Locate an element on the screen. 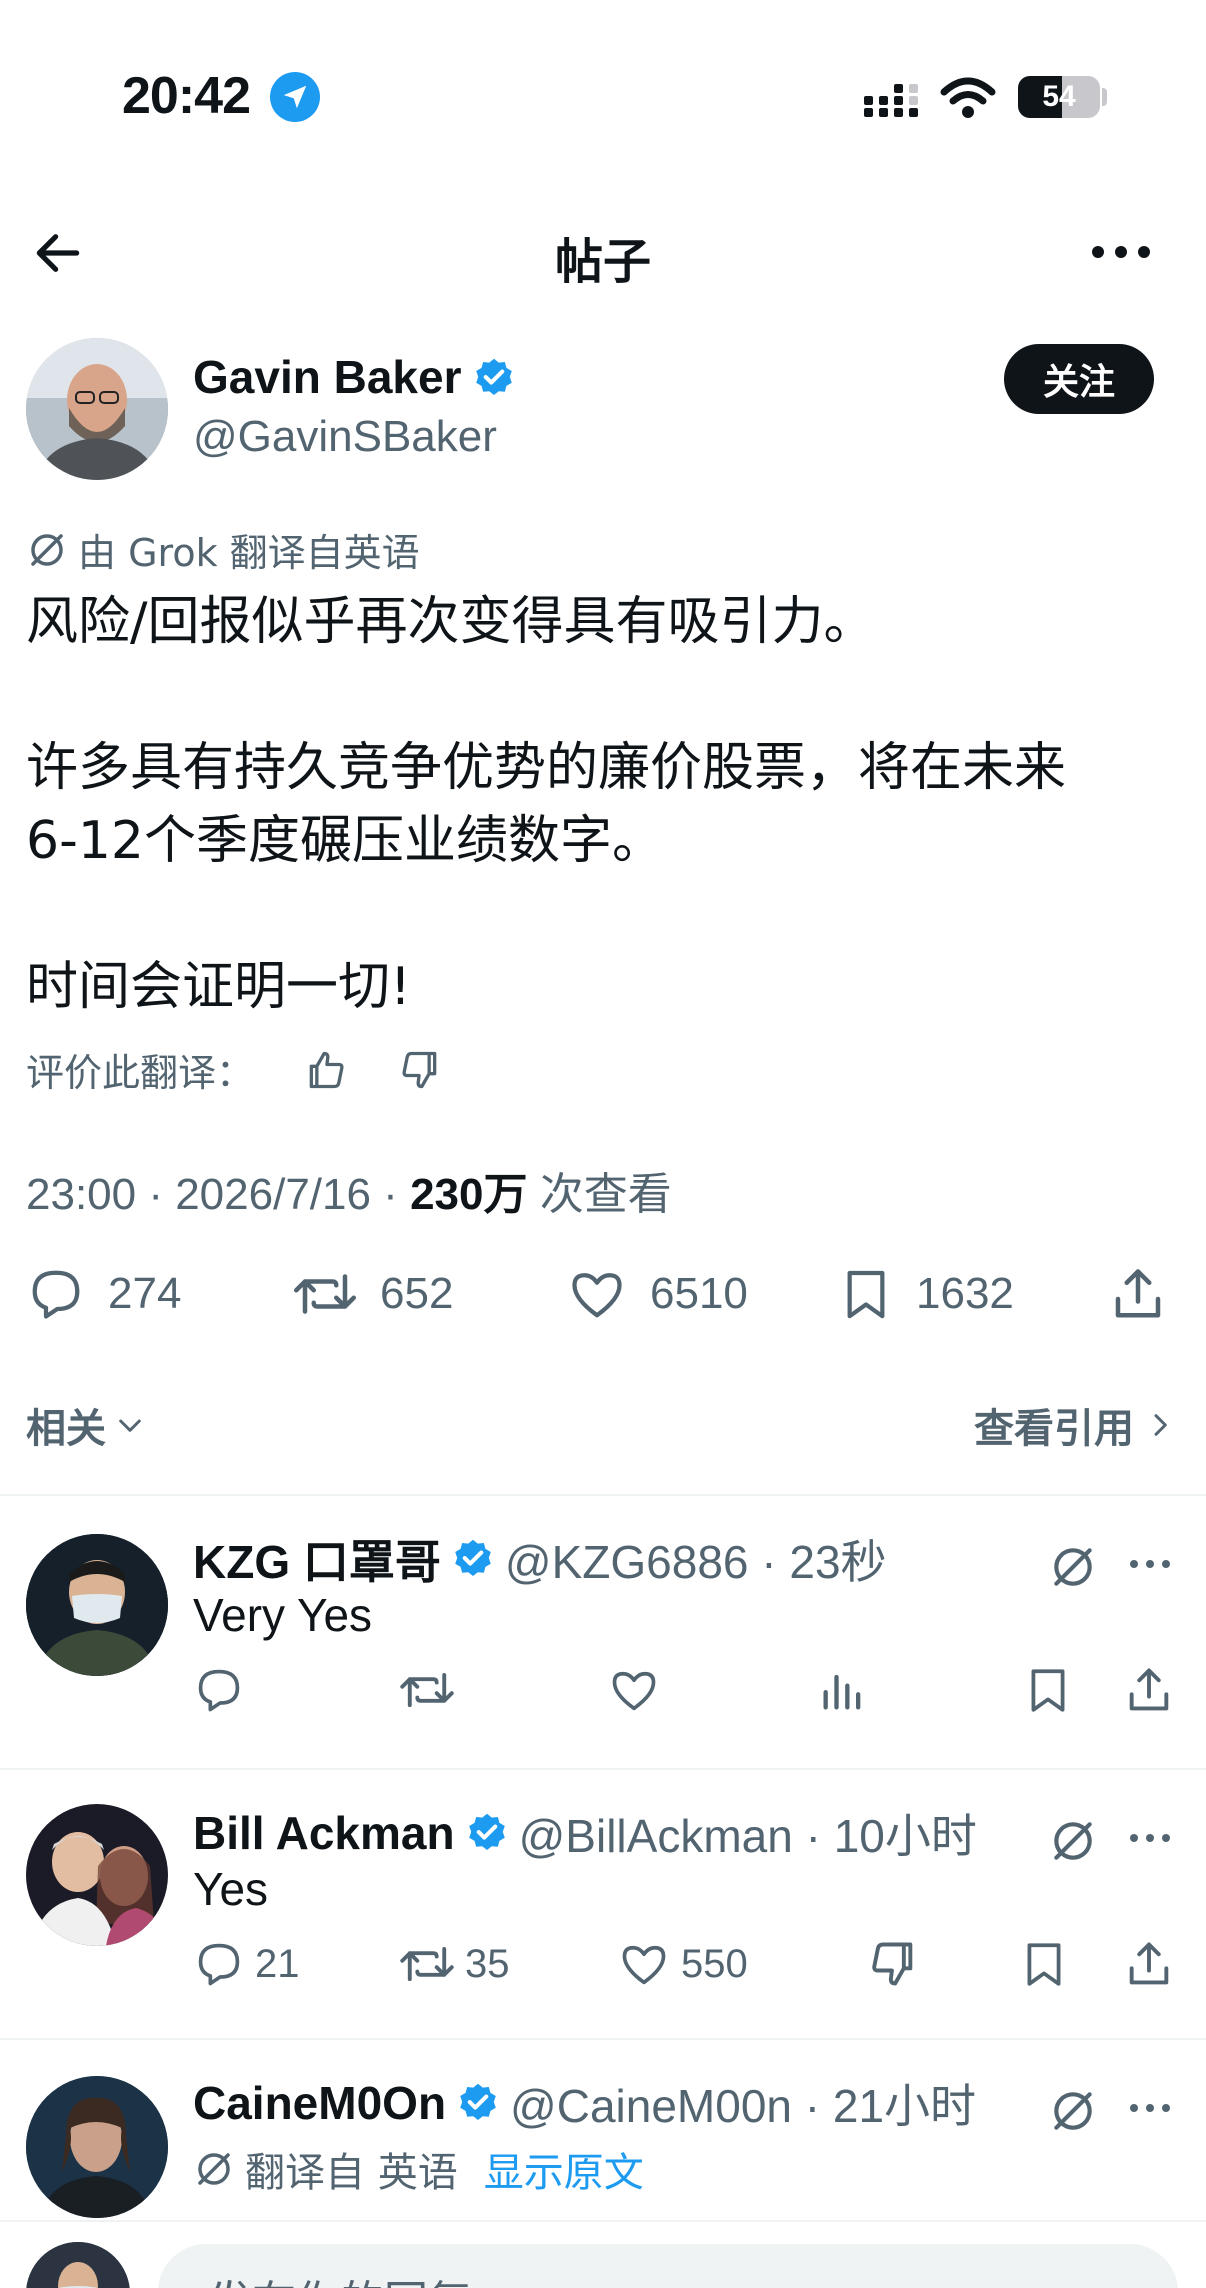 This screenshot has width=1206, height=2288. reply-input: 发布你的回复 is located at coordinates (668, 2266).